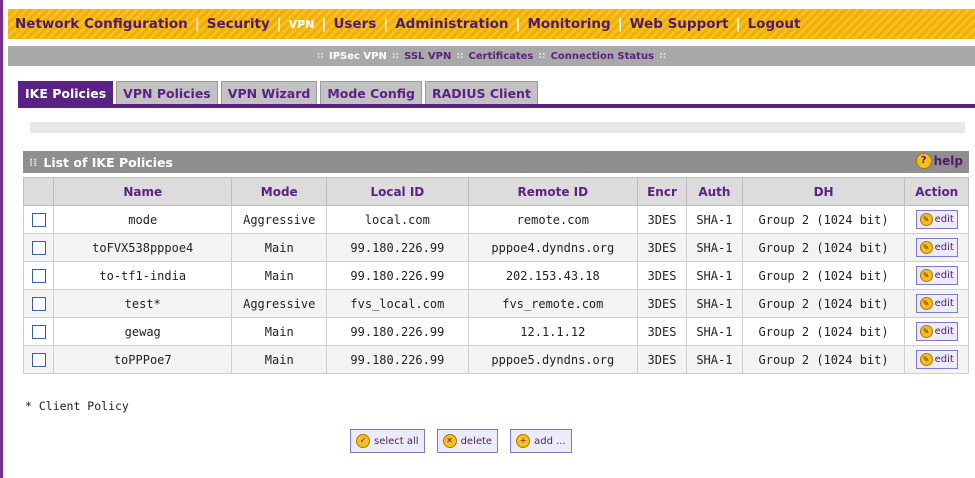 The height and width of the screenshot is (478, 975). What do you see at coordinates (552, 275) in the screenshot?
I see `cell-remote-id: 202.153.43.18` at bounding box center [552, 275].